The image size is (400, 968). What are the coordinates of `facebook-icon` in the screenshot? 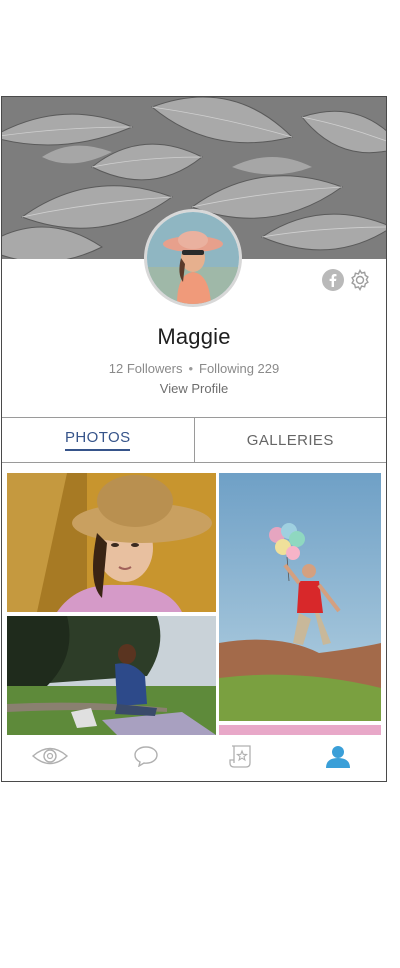 It's located at (333, 280).